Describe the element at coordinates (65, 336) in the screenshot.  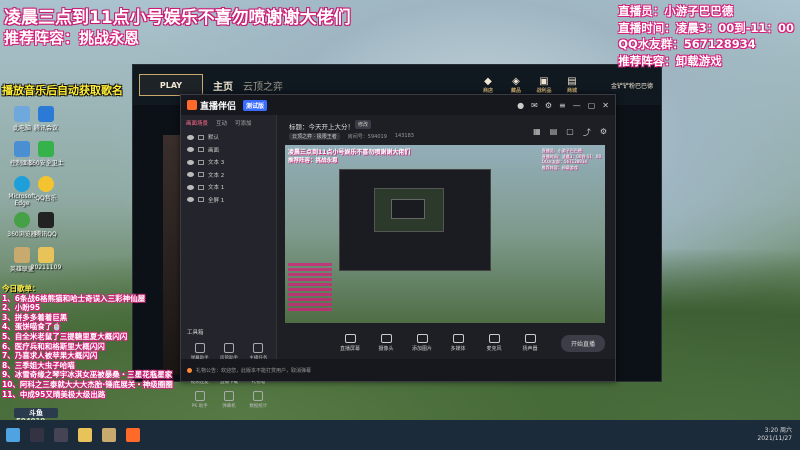
I see `list-item: 5、自全米老鼠了三提糖里夏大概闪闪` at that location.